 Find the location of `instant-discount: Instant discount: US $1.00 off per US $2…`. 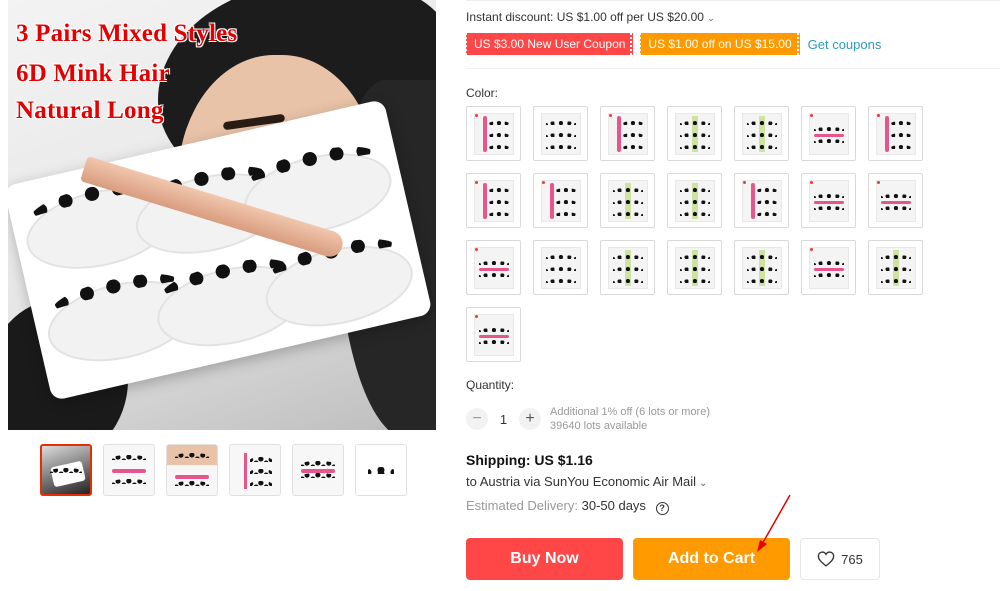

instant-discount: Instant discount: US $1.00 off per US $2… is located at coordinates (590, 17).